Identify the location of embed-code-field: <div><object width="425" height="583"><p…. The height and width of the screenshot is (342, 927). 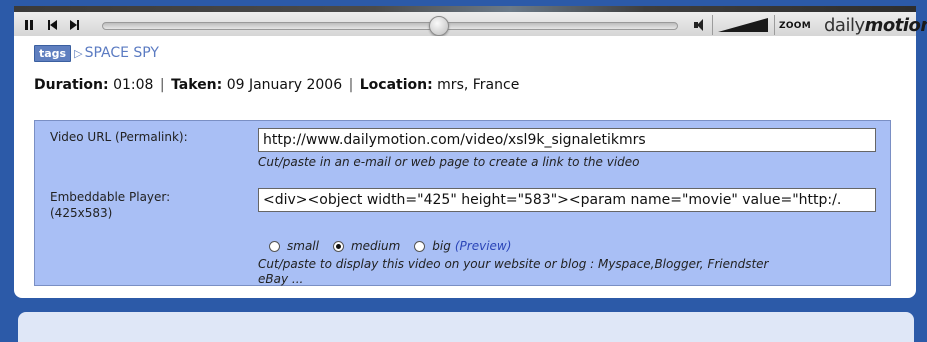
(567, 200).